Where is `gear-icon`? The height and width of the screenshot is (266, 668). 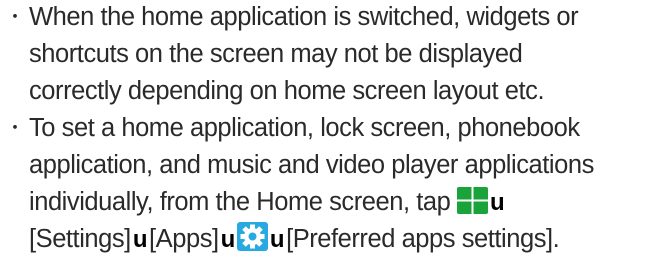 gear-icon is located at coordinates (252, 236).